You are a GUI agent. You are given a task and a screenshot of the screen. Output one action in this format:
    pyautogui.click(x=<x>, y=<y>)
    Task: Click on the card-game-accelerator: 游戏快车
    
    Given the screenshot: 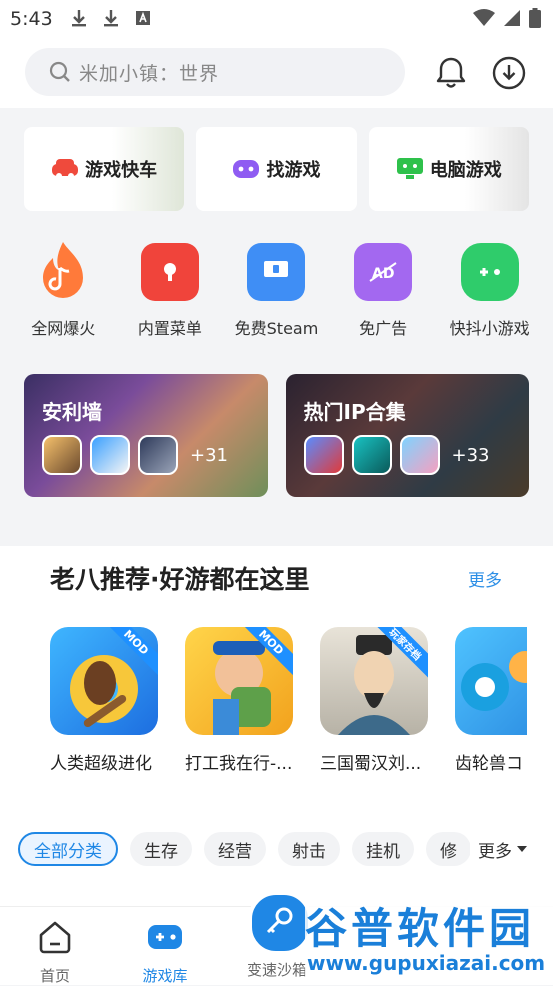 What is the action you would take?
    pyautogui.click(x=104, y=169)
    